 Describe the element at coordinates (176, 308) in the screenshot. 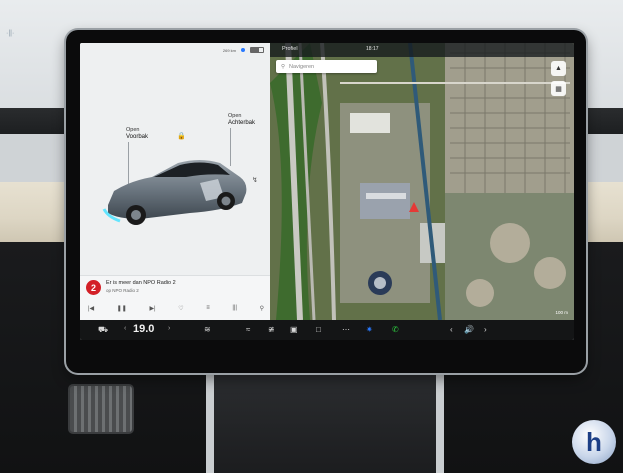

I see `media-controls: |◀ ❚❚ ▶| ♡ ≡ ||| ⚲` at that location.